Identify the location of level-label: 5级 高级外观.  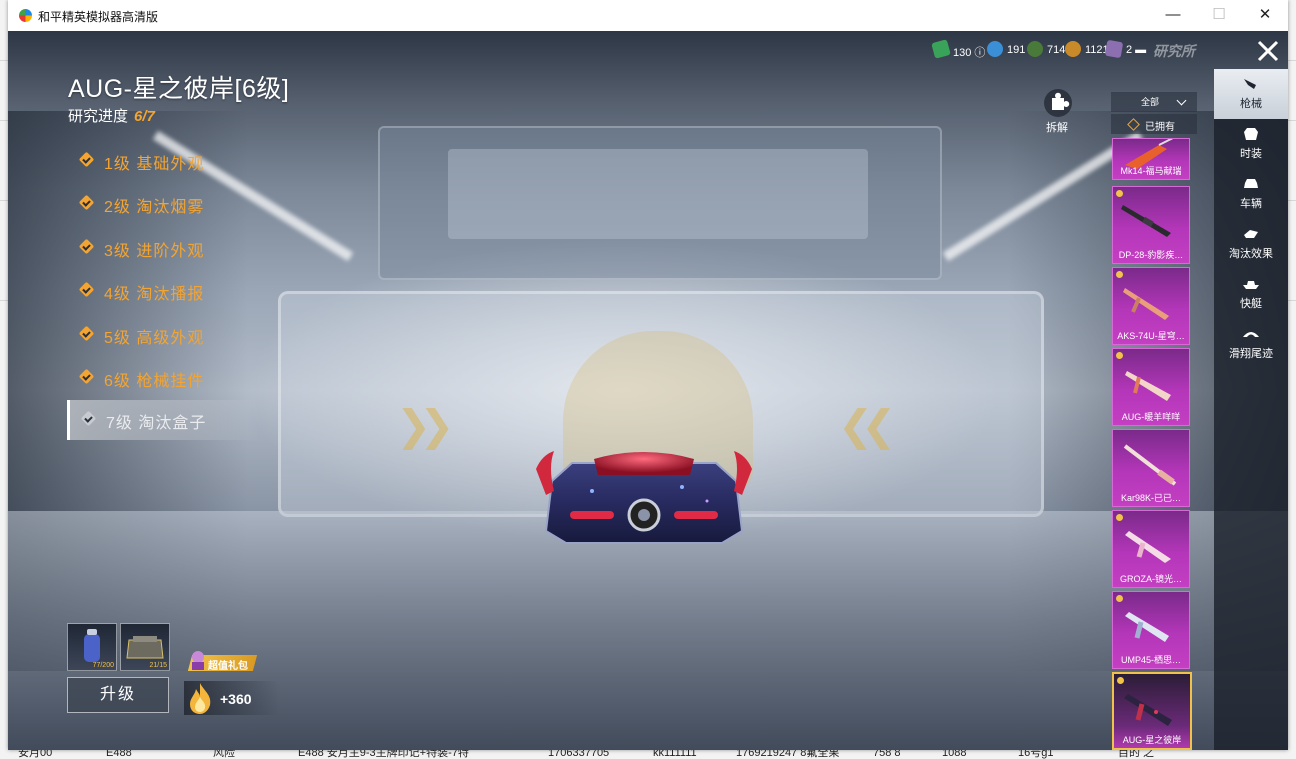
(154, 338).